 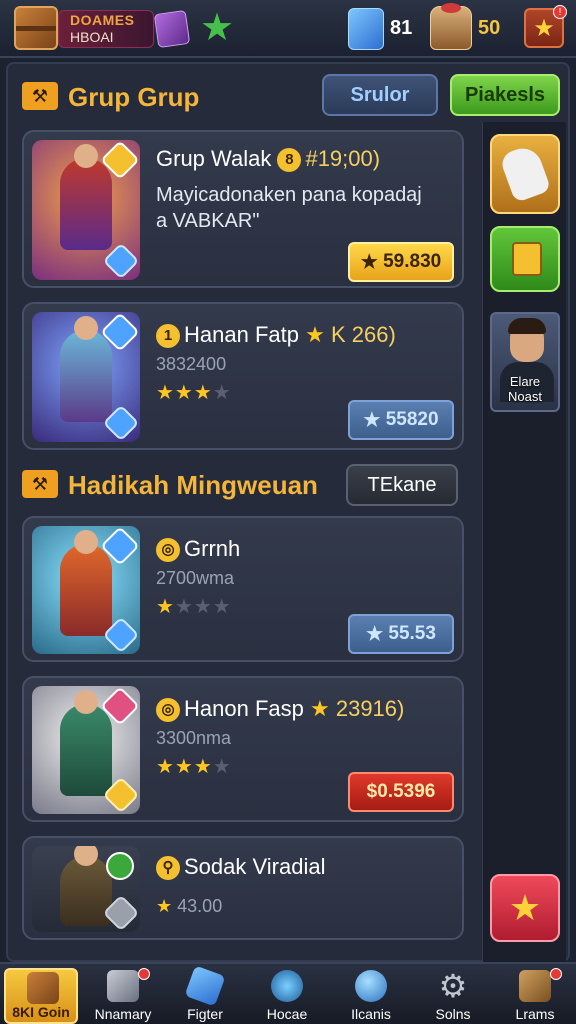 What do you see at coordinates (366, 29) in the screenshot?
I see `gem-icon` at bounding box center [366, 29].